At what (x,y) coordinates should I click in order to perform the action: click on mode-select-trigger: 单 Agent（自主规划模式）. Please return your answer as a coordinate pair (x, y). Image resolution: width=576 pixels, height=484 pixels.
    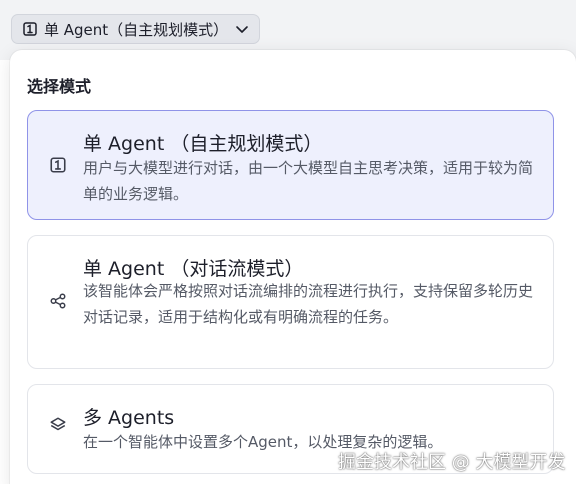
    Looking at the image, I should click on (135, 29).